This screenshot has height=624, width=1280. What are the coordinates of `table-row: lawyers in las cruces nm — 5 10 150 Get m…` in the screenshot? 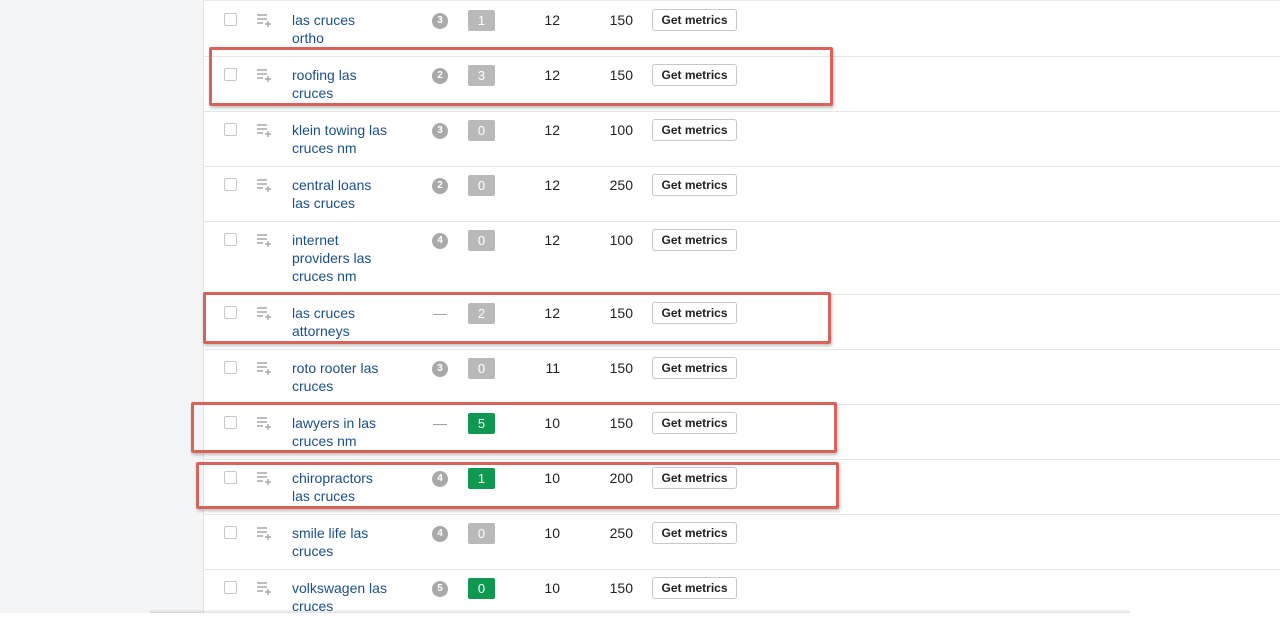 It's located at (742, 432).